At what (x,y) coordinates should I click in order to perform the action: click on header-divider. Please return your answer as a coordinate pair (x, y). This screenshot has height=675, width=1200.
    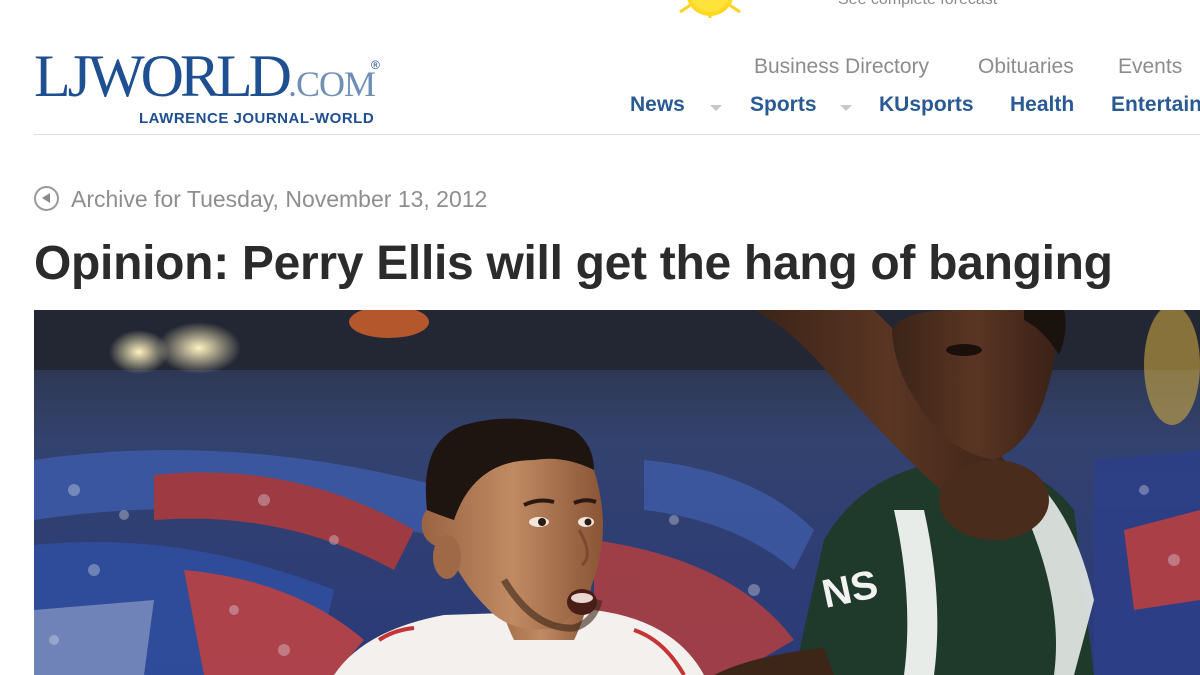
    Looking at the image, I should click on (617, 134).